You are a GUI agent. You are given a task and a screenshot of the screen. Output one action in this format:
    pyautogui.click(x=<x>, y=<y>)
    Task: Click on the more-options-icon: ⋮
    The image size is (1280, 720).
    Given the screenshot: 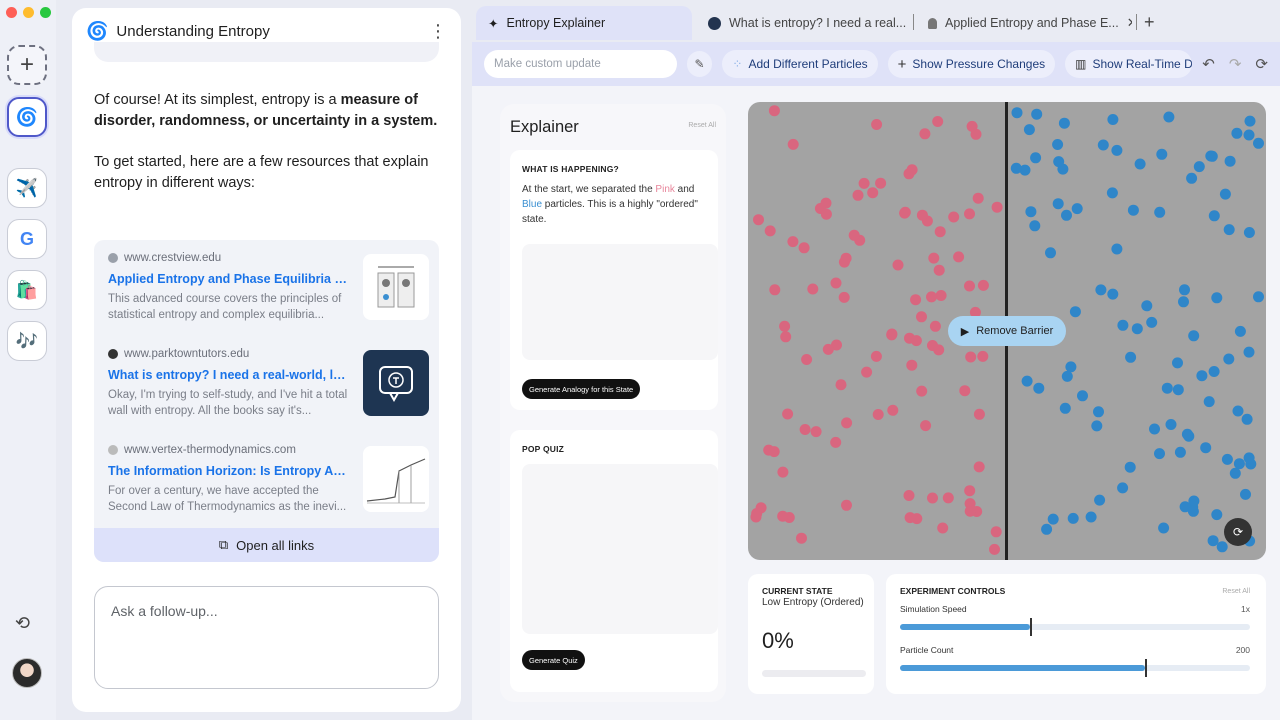 What is the action you would take?
    pyautogui.click(x=438, y=31)
    